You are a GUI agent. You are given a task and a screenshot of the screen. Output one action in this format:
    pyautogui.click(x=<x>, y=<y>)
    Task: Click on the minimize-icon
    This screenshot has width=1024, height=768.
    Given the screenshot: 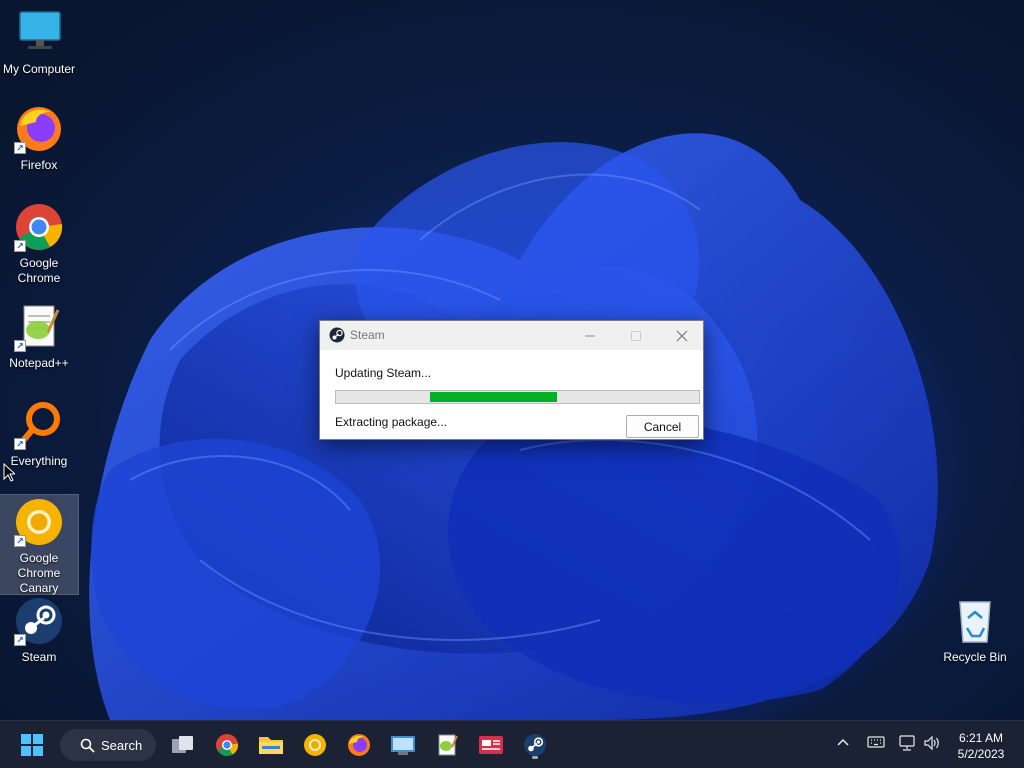 What is the action you would take?
    pyautogui.click(x=590, y=335)
    